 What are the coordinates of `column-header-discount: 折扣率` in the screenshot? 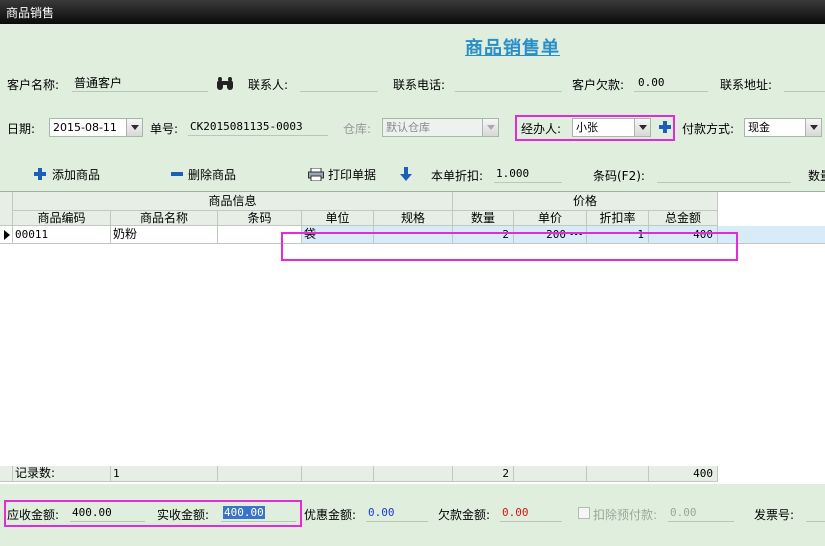 It's located at (618, 218).